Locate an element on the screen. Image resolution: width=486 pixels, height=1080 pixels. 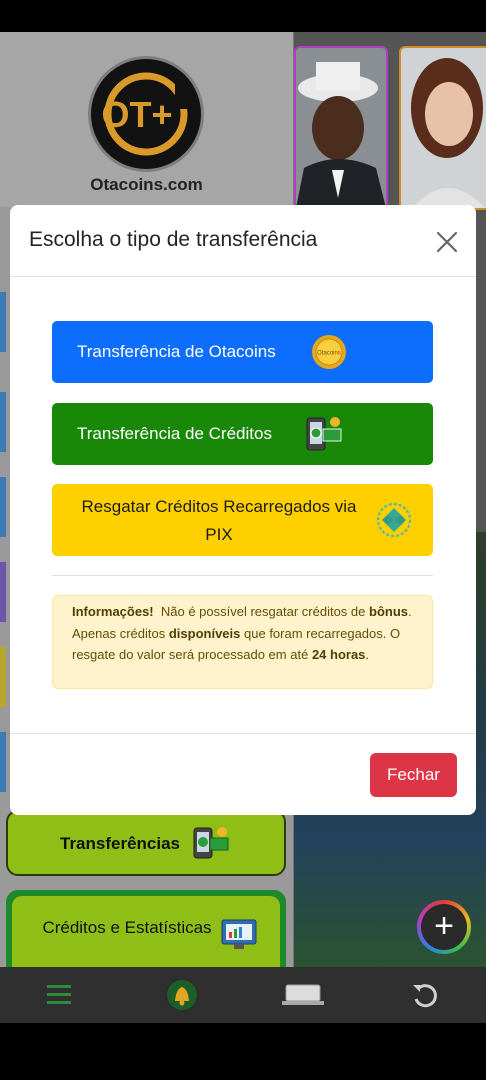
status-bar is located at coordinates (243, 16).